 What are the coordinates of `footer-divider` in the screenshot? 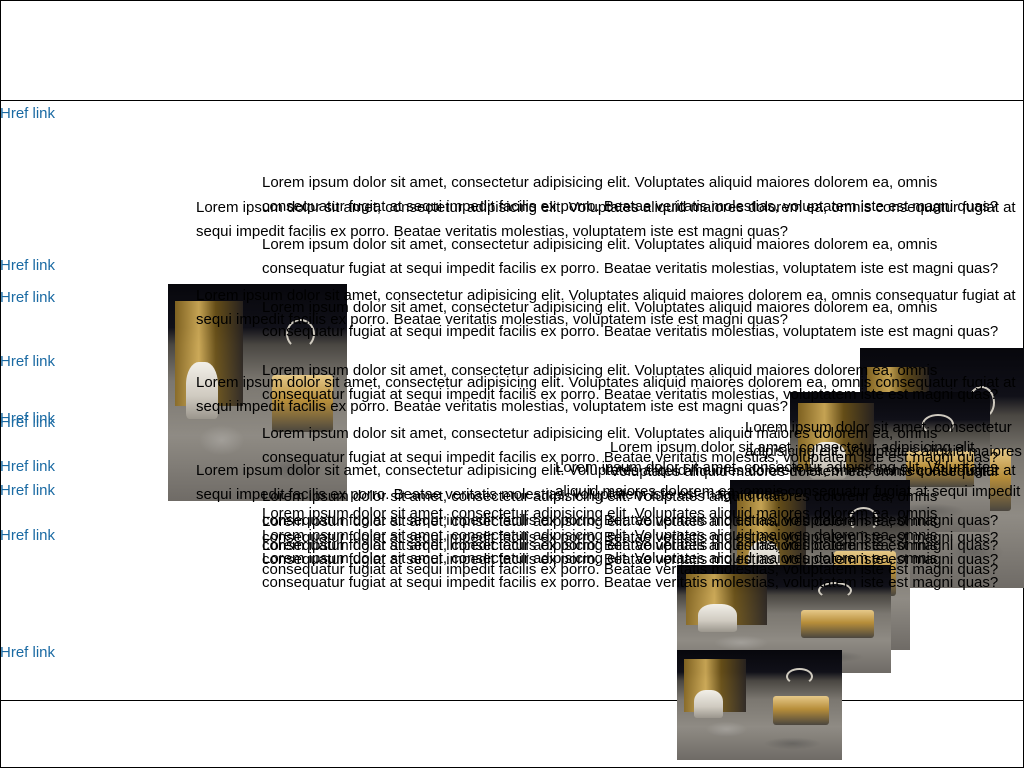 It's located at (512, 700).